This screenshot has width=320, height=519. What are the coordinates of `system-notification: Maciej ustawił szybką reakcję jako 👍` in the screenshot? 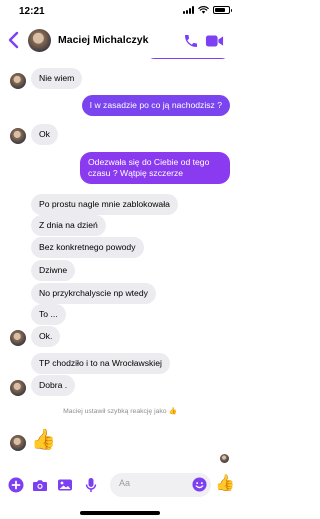 It's located at (120, 411).